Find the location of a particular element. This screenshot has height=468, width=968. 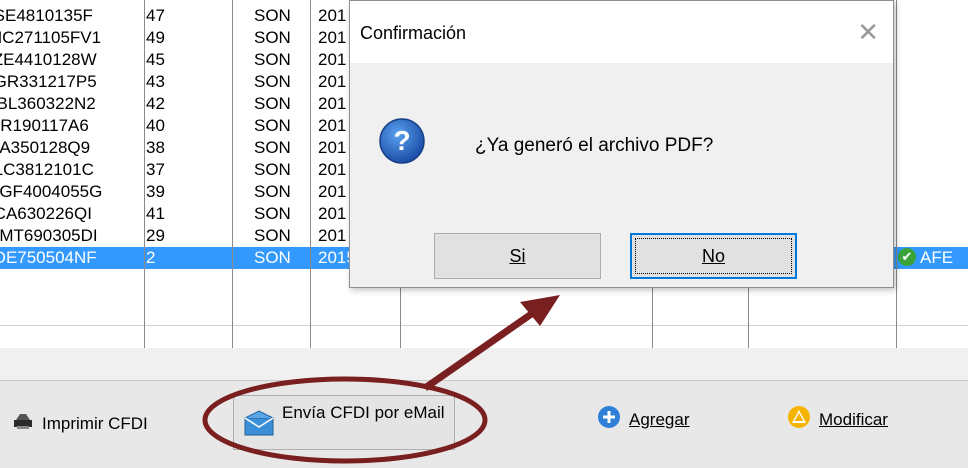

empty-grid-row is located at coordinates (484, 336).